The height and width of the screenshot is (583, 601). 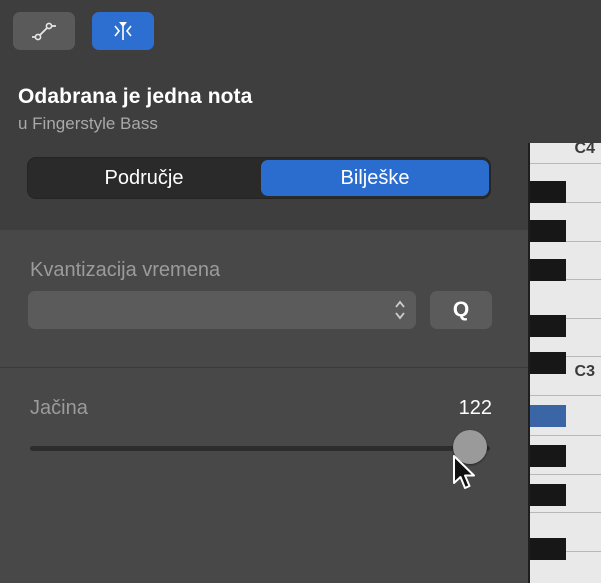 What do you see at coordinates (260, 448) in the screenshot?
I see `velocity-slider-track` at bounding box center [260, 448].